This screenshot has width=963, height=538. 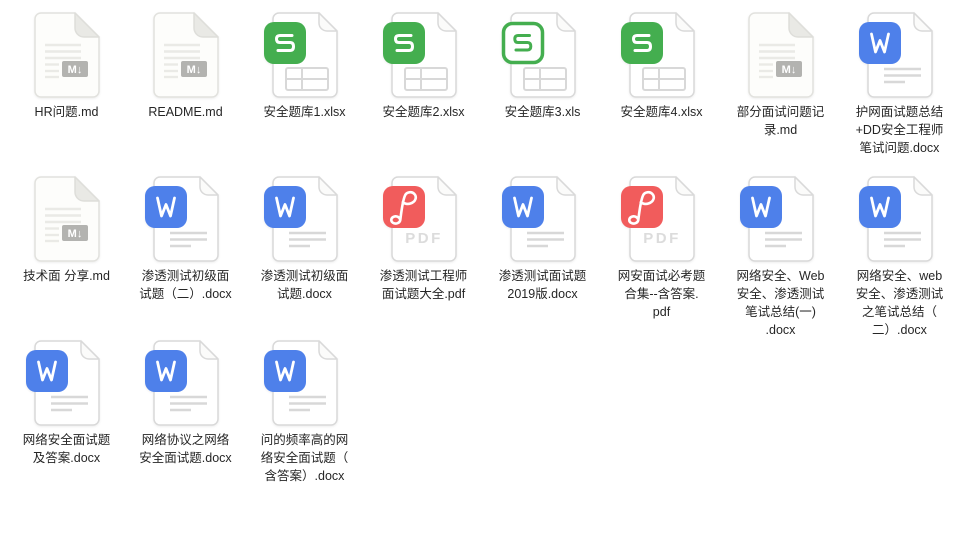 What do you see at coordinates (899, 303) in the screenshot?
I see `file-name: 网络安全、web 安全、渗透测试 之笔试总结（ 二）.docx` at bounding box center [899, 303].